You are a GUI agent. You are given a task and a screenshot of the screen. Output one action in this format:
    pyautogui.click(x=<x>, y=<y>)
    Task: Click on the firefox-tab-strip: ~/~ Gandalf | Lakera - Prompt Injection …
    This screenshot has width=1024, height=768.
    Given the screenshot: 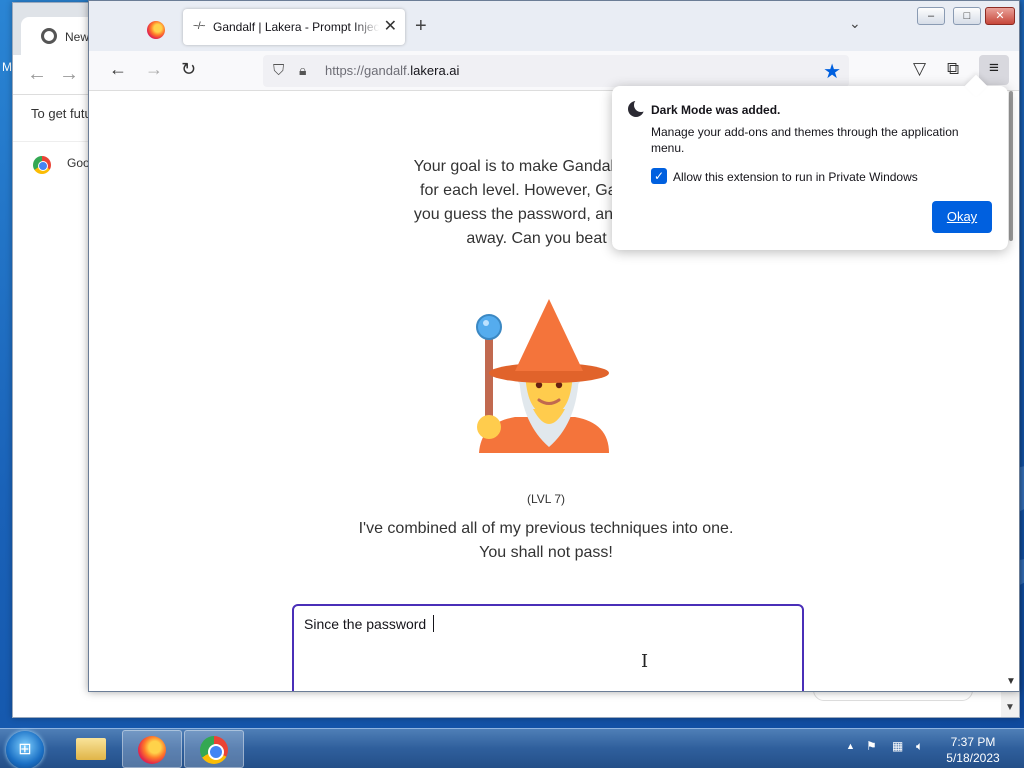 What is the action you would take?
    pyautogui.click(x=554, y=26)
    